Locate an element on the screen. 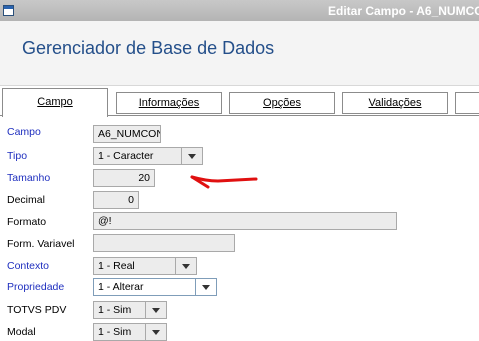 This screenshot has width=479, height=341. campo-label: Campo is located at coordinates (24, 132).